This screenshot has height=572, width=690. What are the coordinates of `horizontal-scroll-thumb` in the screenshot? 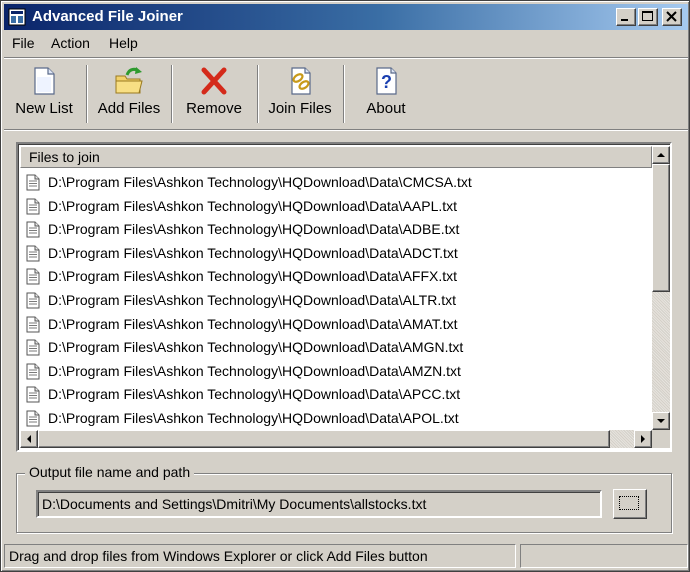 It's located at (324, 439).